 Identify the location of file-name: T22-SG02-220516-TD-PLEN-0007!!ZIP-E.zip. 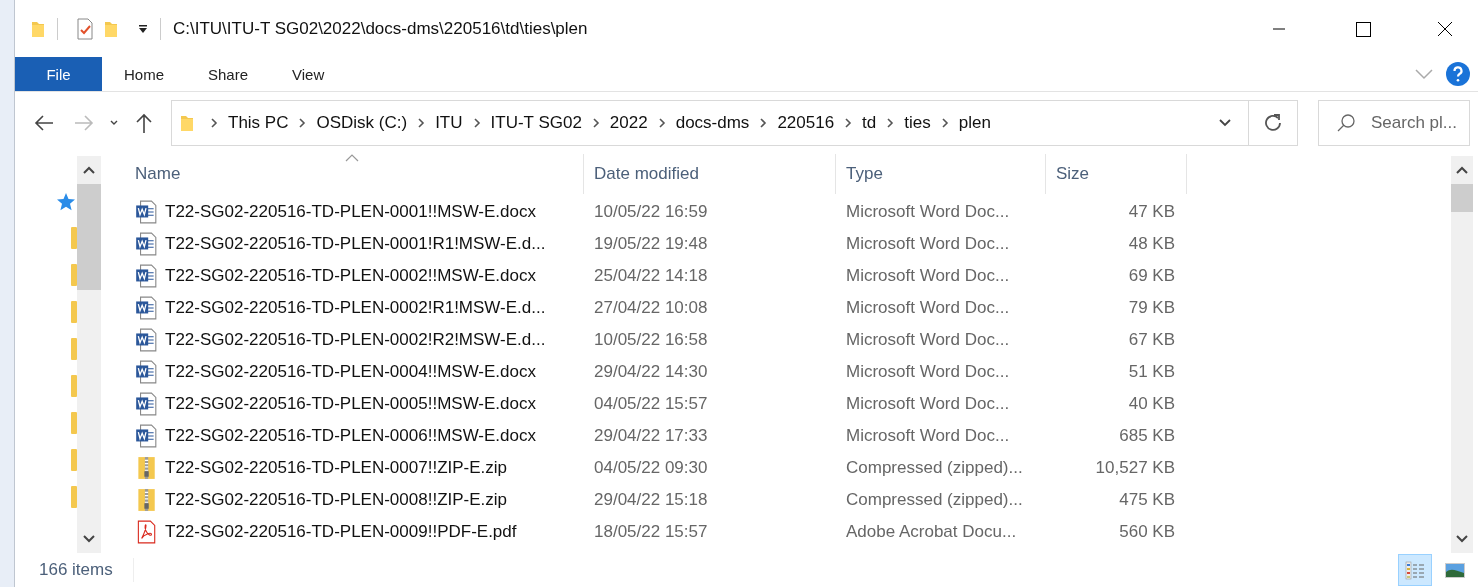
(336, 468).